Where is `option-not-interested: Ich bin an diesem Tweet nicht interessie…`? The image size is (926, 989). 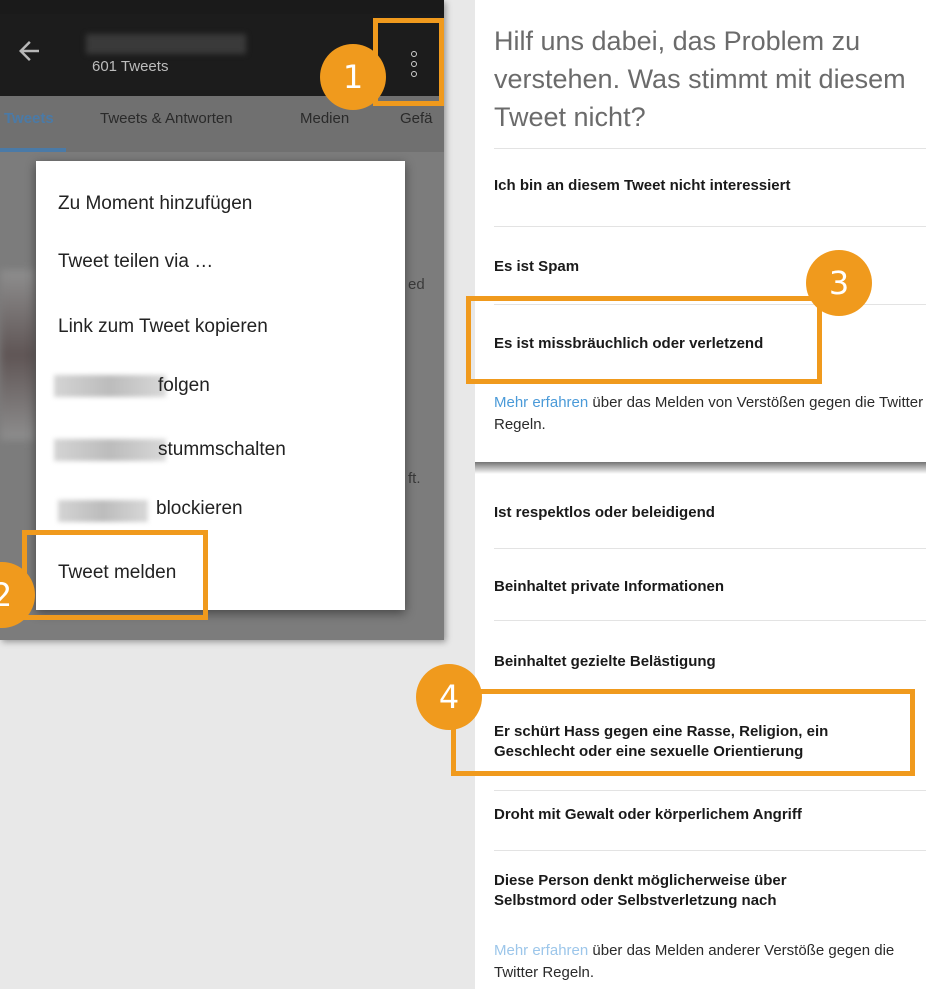
option-not-interested: Ich bin an diesem Tweet nicht interessie… is located at coordinates (704, 186).